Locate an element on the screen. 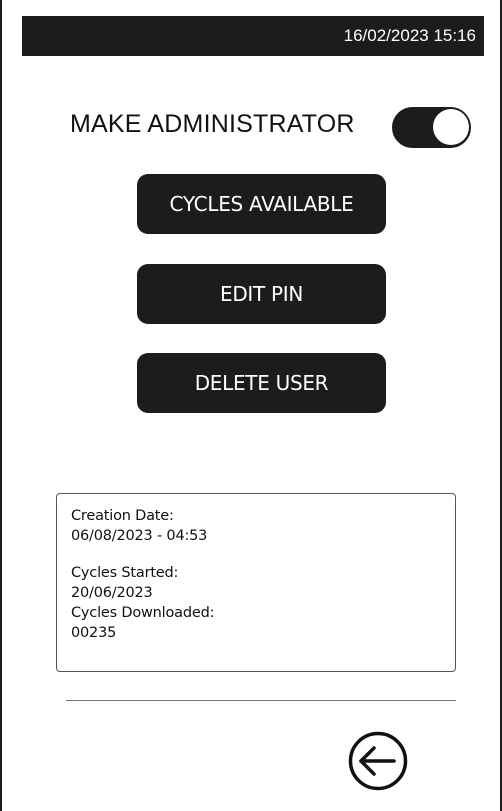 This screenshot has height=811, width=502. divider is located at coordinates (261, 700).